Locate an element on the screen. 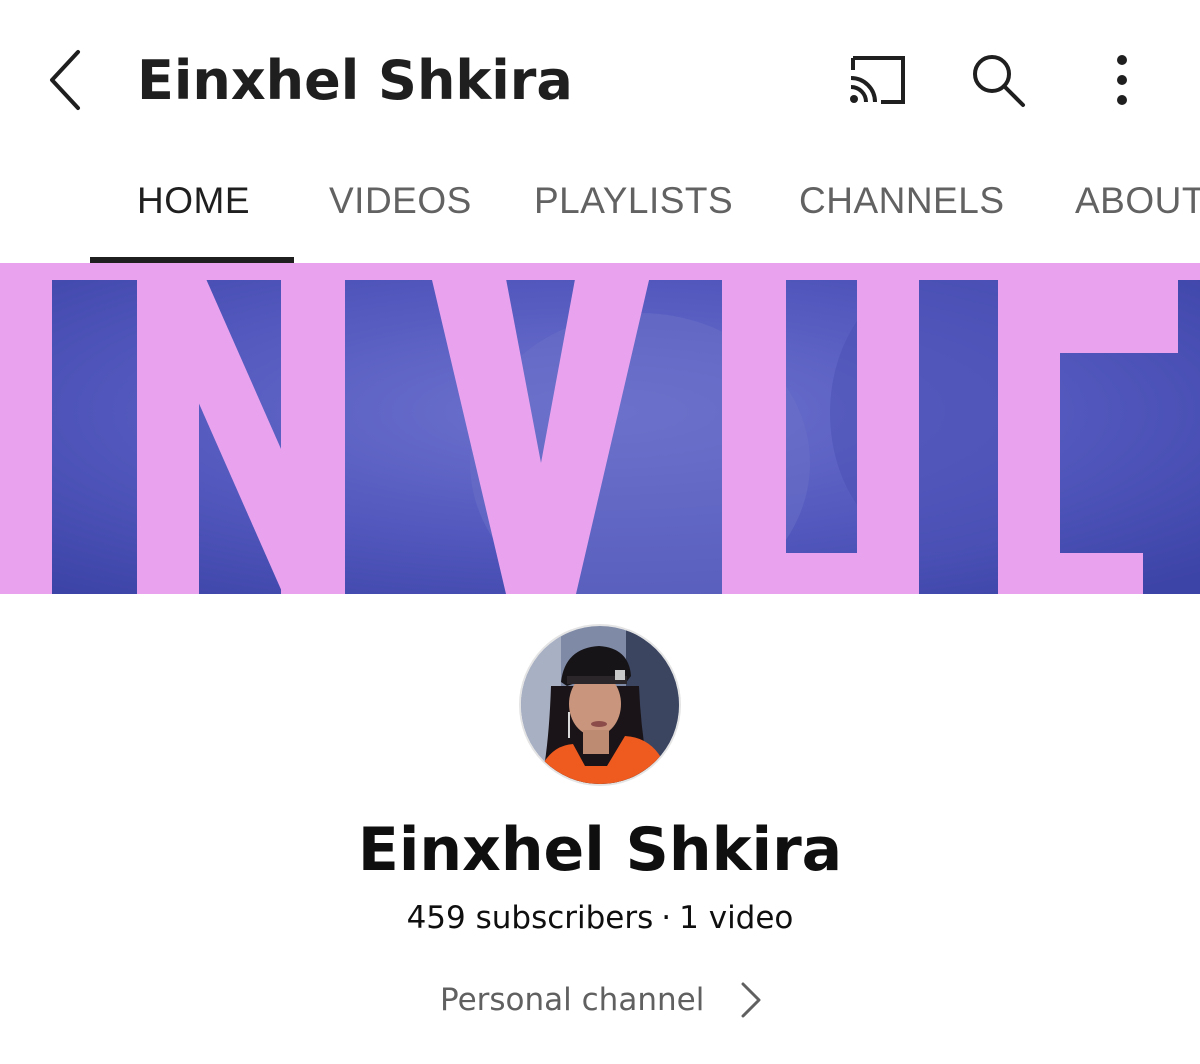 This screenshot has height=1064, width=1200. more-options-button is located at coordinates (1122, 80).